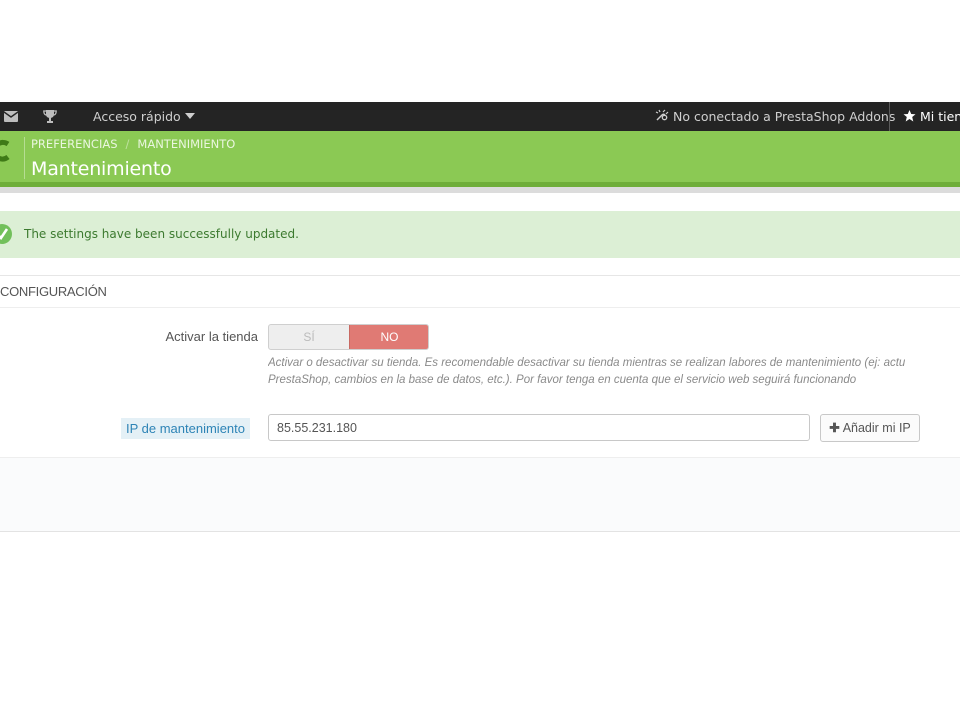  I want to click on maintenance-ip-input, so click(539, 427).